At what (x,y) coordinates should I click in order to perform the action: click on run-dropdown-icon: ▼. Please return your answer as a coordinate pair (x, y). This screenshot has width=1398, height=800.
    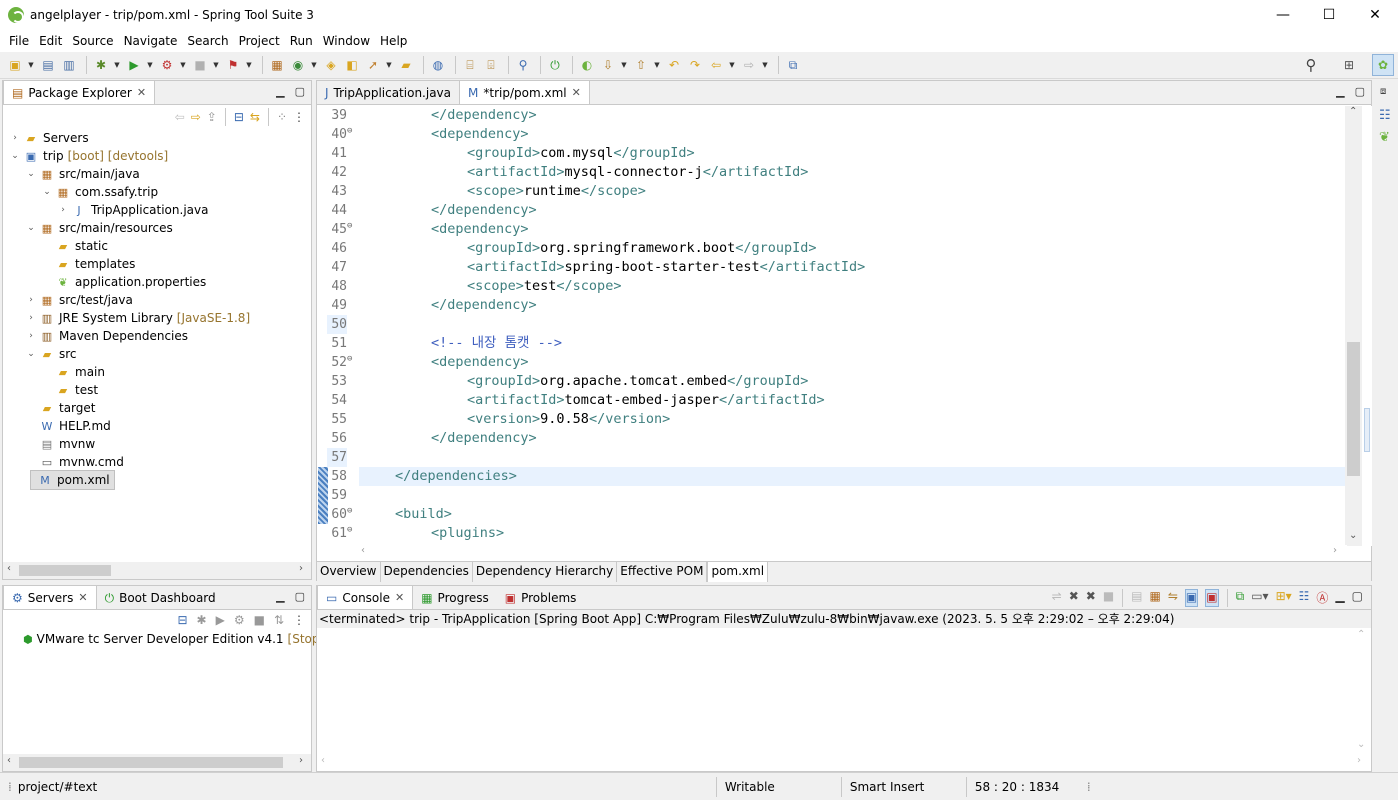
    Looking at the image, I should click on (150, 65).